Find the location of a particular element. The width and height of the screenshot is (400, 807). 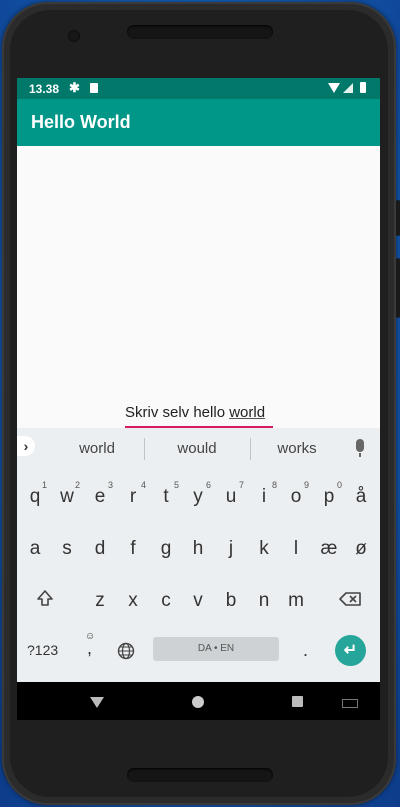

period-key: . is located at coordinates (305, 650).